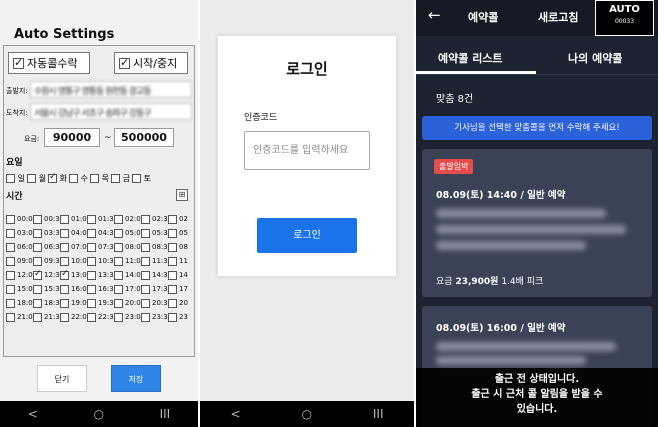 The width and height of the screenshot is (658, 427). Describe the element at coordinates (144, 137) in the screenshot. I see `fare-max-input: 500000` at that location.